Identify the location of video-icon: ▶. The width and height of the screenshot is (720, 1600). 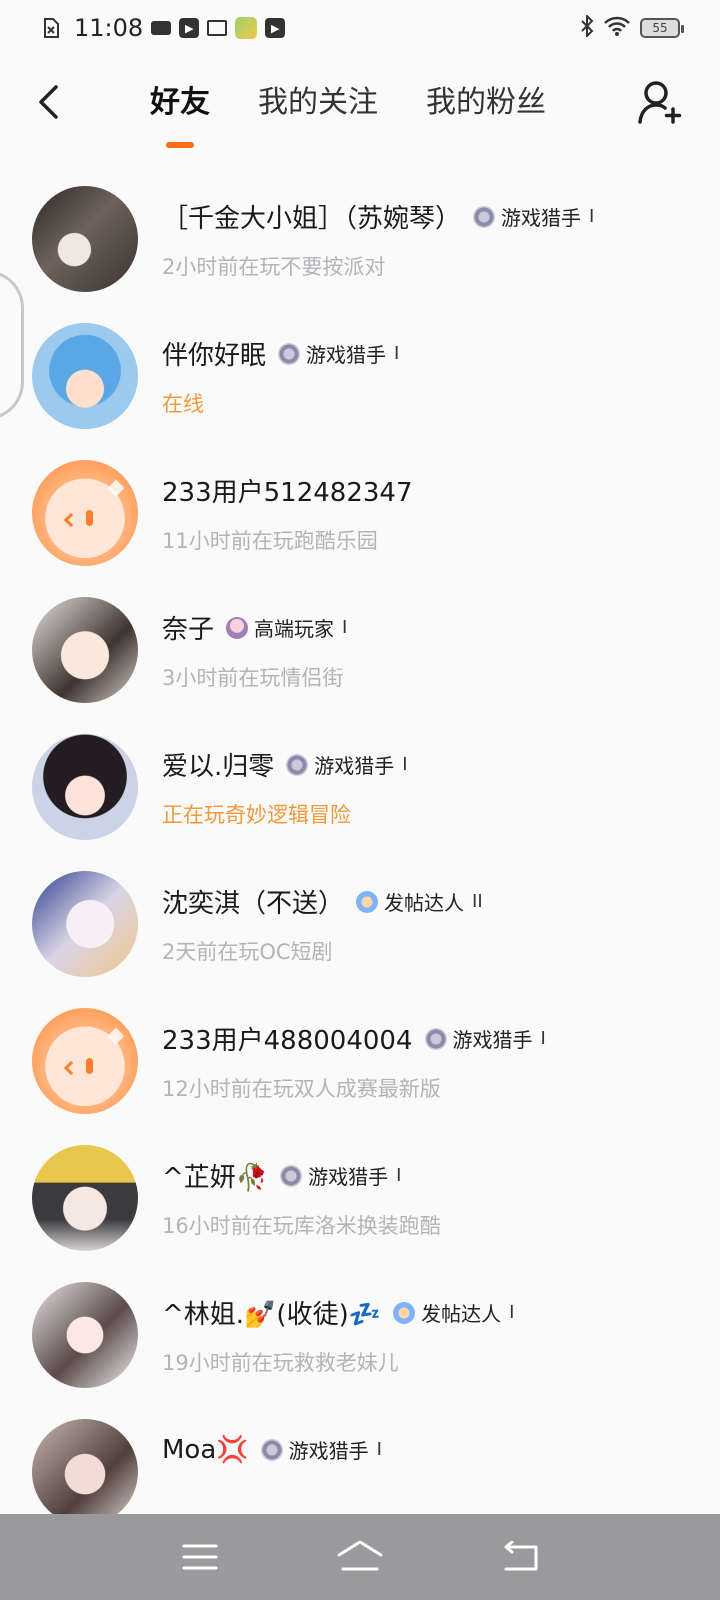
(189, 28).